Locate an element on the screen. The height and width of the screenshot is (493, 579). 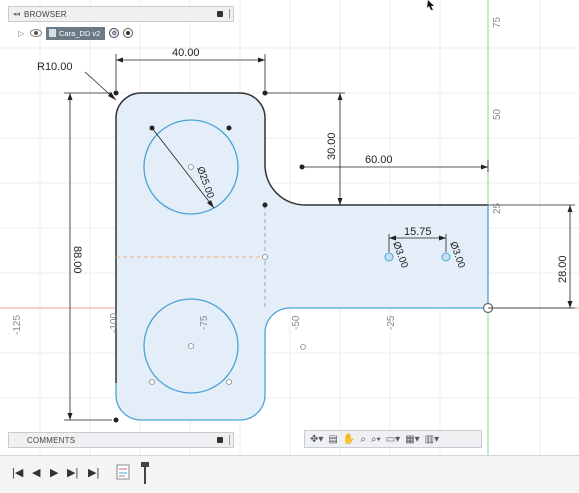
last-icon: ▶| is located at coordinates (93, 472).